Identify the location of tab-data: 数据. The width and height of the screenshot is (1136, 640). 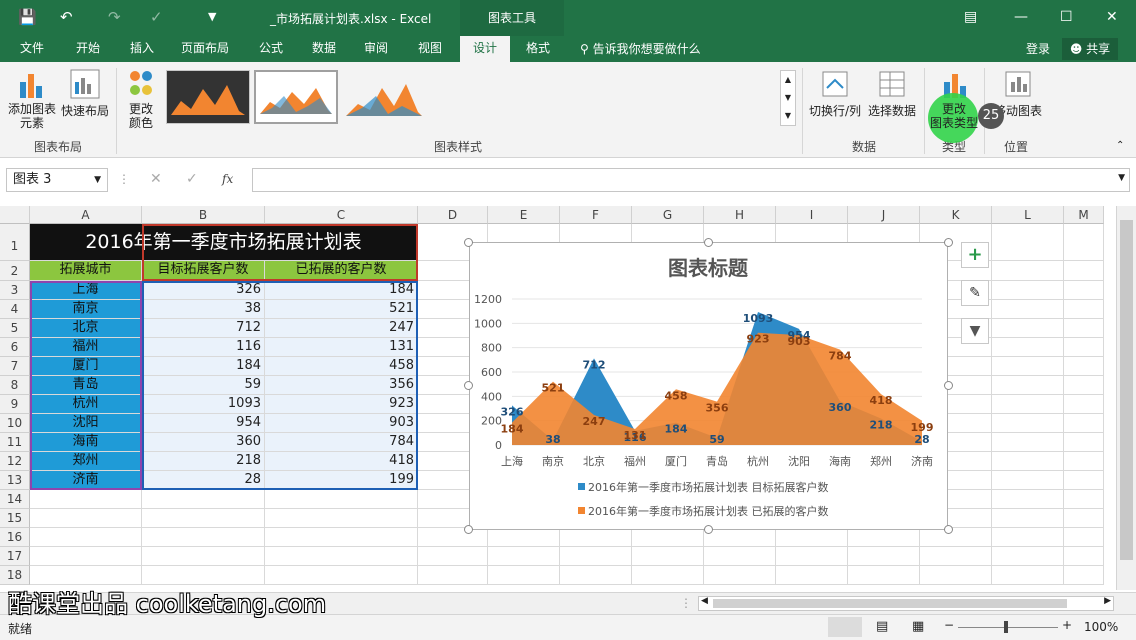
(324, 49).